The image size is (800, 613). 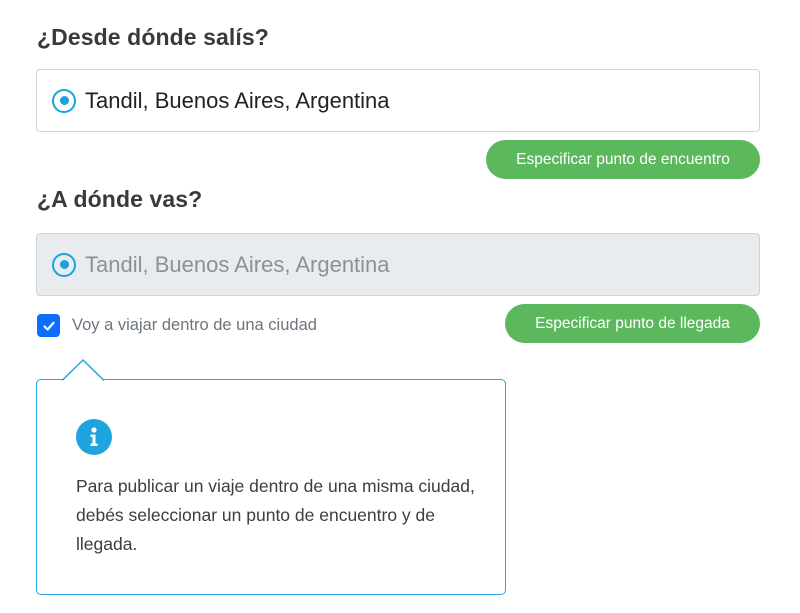 I want to click on checkmark-icon, so click(x=48, y=326).